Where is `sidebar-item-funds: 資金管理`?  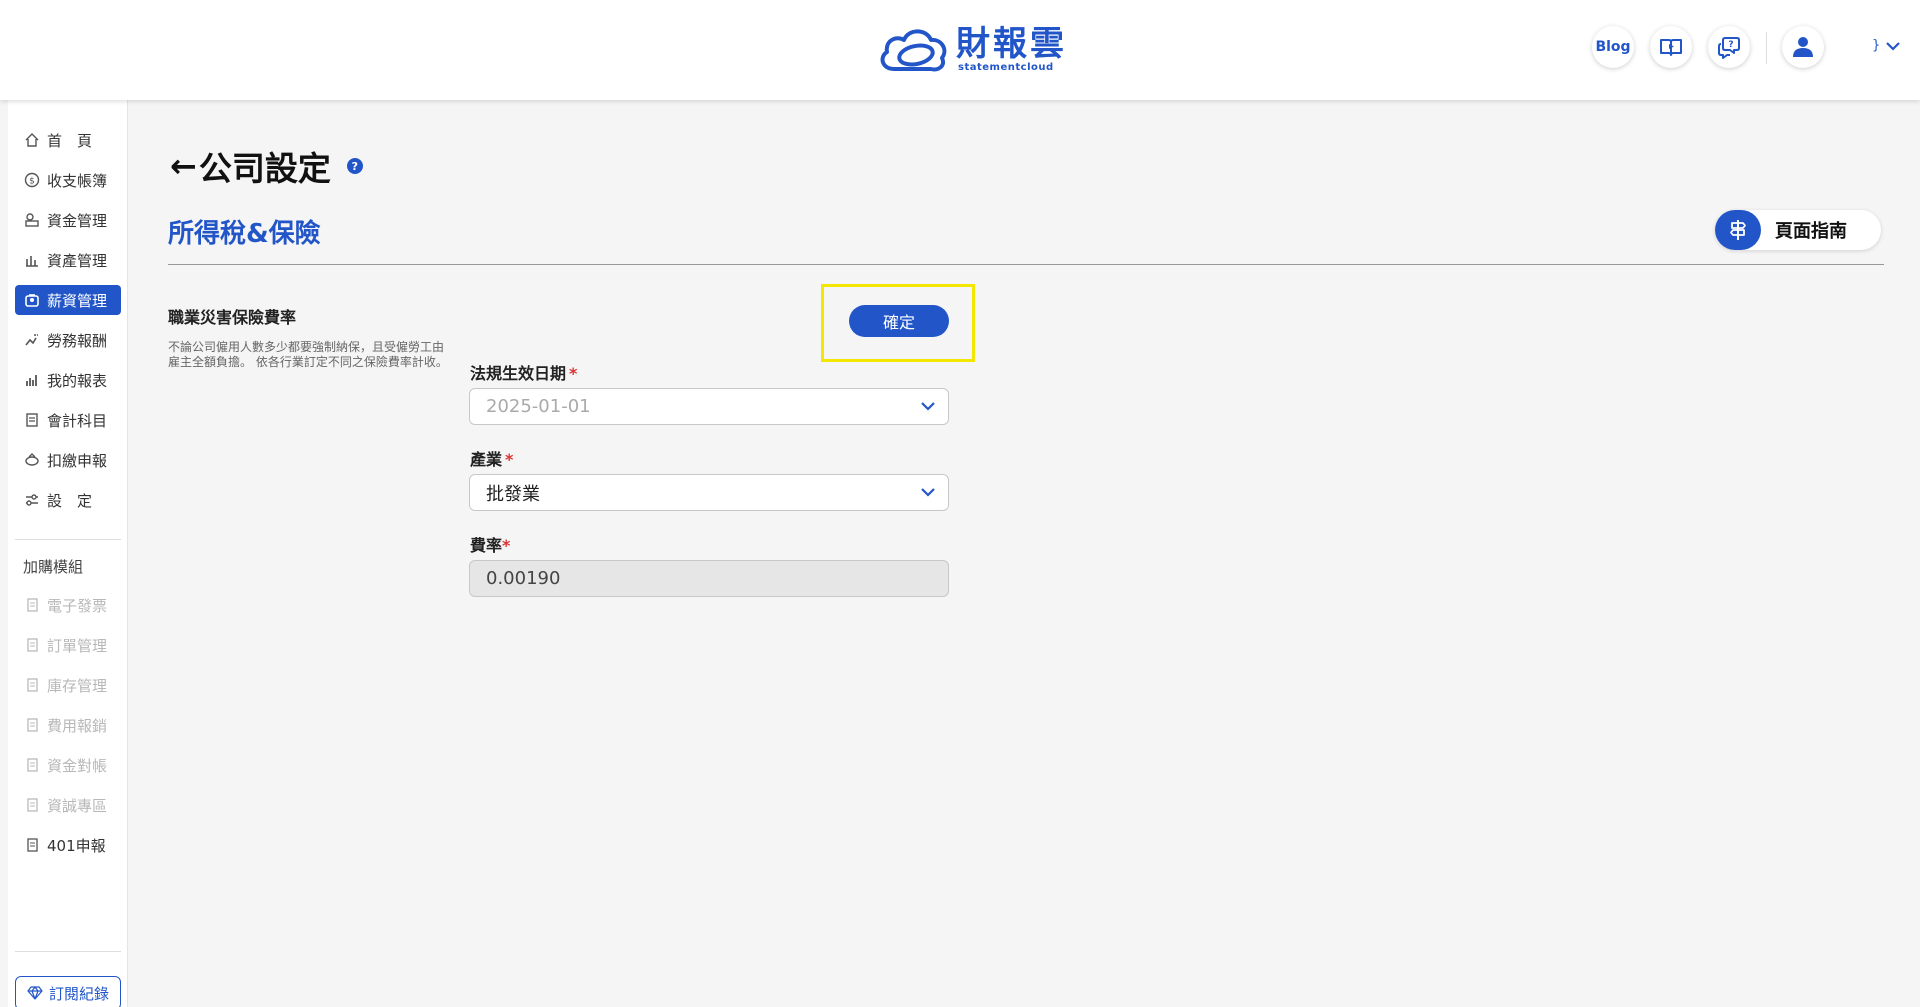
sidebar-item-funds: 資金管理 is located at coordinates (68, 220).